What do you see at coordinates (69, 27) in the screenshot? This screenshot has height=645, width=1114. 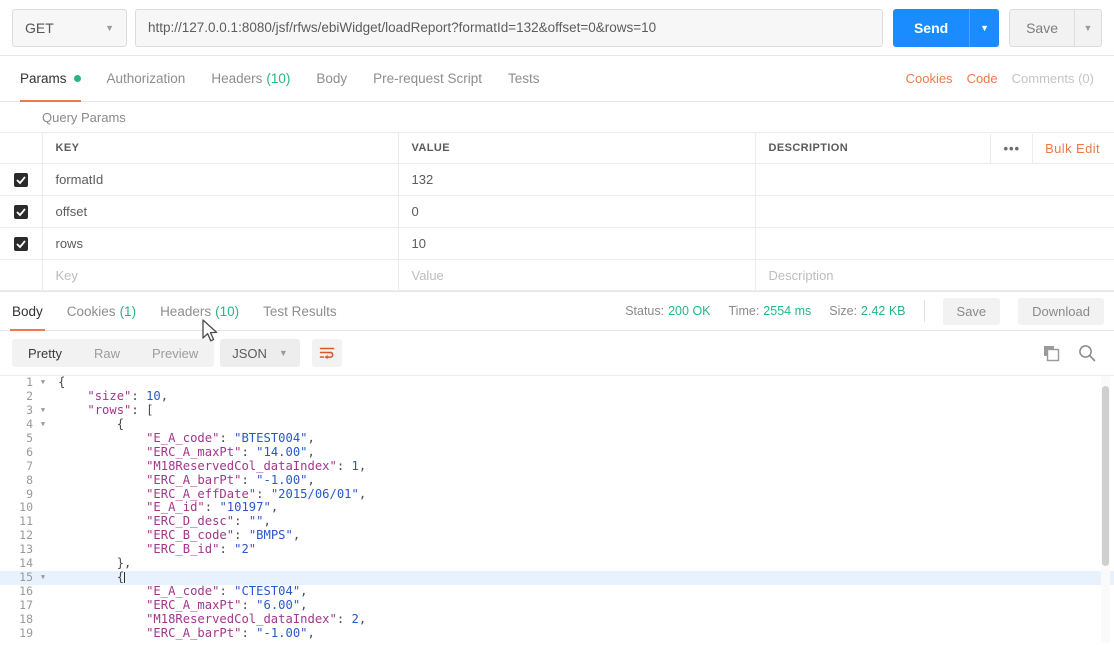 I see `http-method-select: GET ▼` at bounding box center [69, 27].